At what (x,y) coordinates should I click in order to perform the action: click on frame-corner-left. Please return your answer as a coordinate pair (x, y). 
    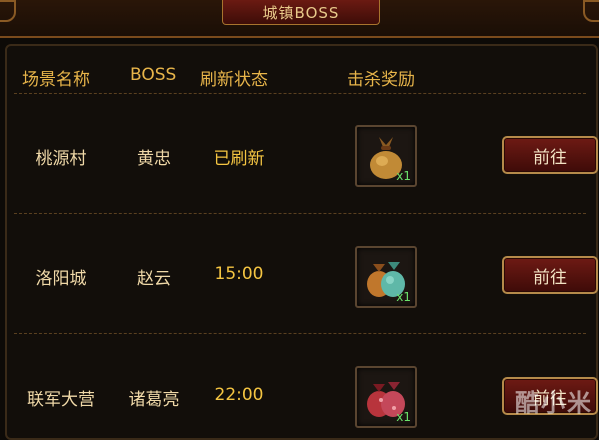
    Looking at the image, I should click on (8, 11).